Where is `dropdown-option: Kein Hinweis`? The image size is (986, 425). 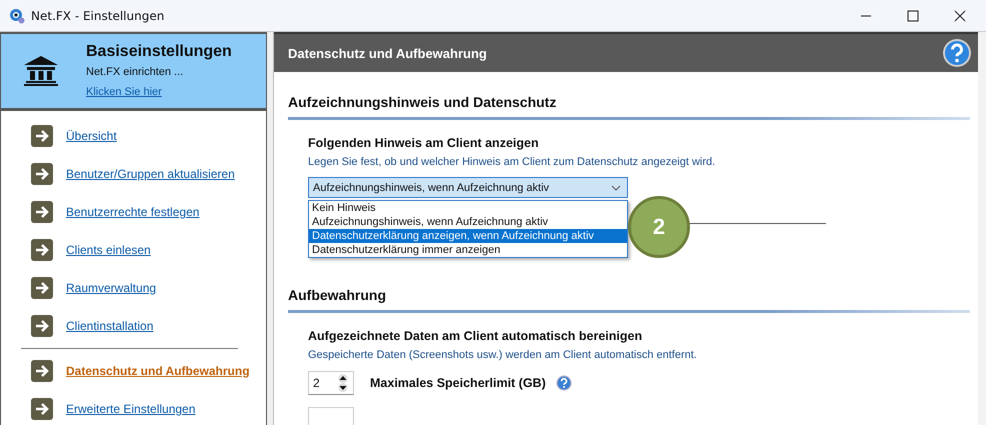 dropdown-option: Kein Hinweis is located at coordinates (468, 208).